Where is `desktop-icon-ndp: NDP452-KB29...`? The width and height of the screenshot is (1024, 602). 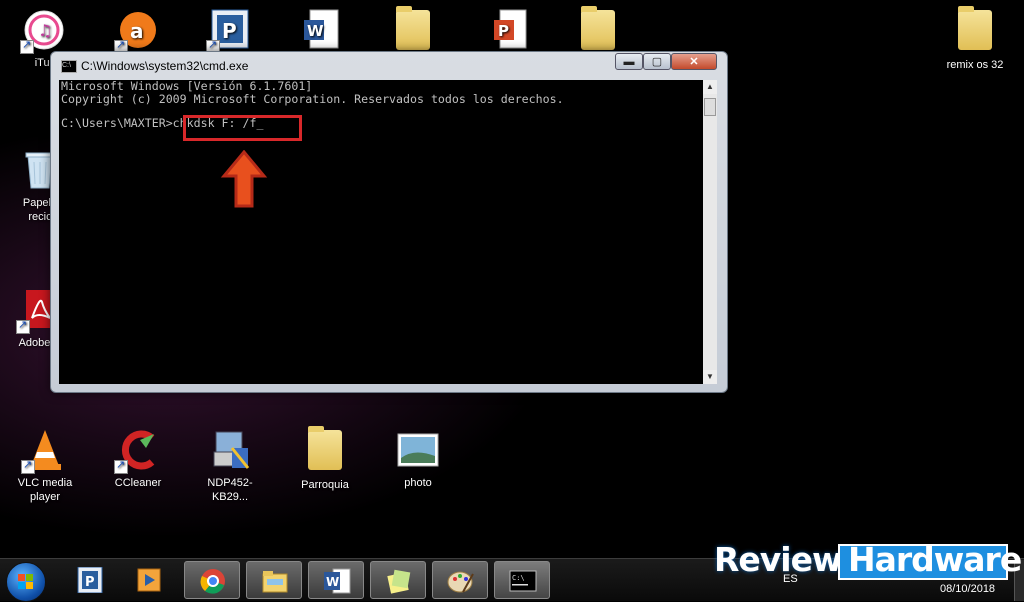
desktop-icon-ndp: NDP452-KB29... is located at coordinates (230, 466).